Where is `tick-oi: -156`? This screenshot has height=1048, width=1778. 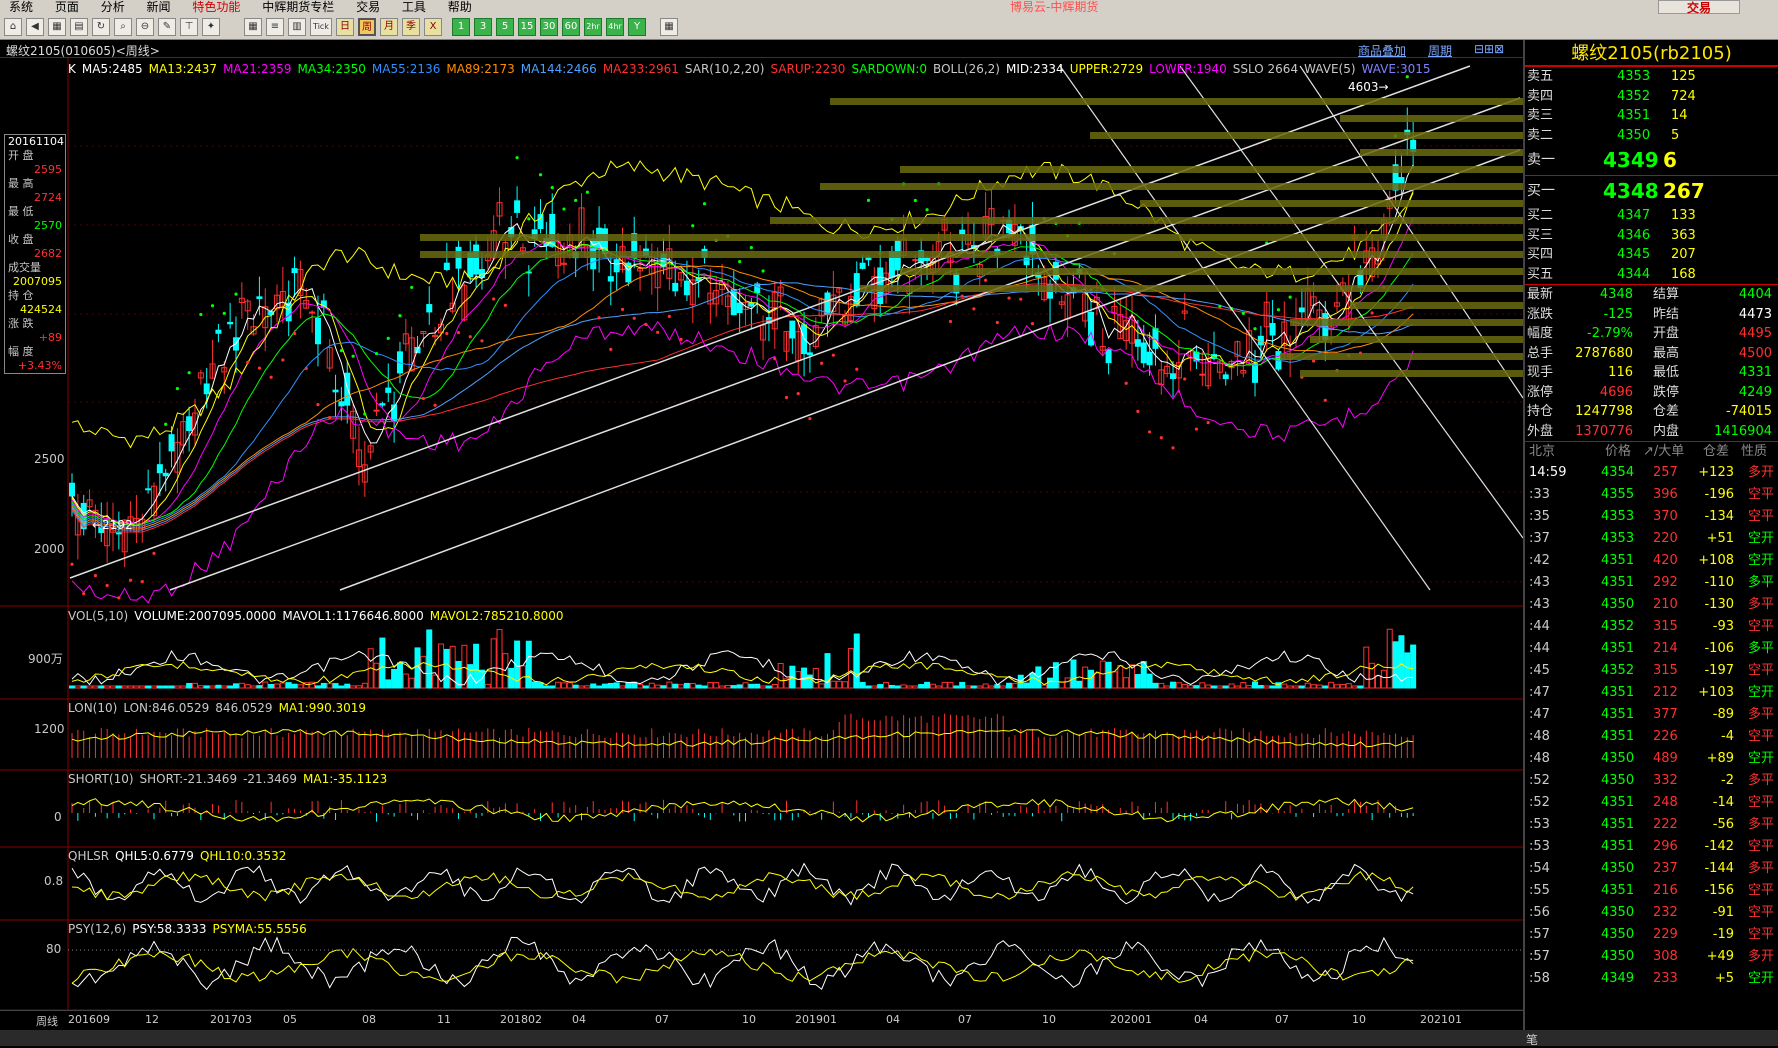
tick-oi: -156 is located at coordinates (1719, 890).